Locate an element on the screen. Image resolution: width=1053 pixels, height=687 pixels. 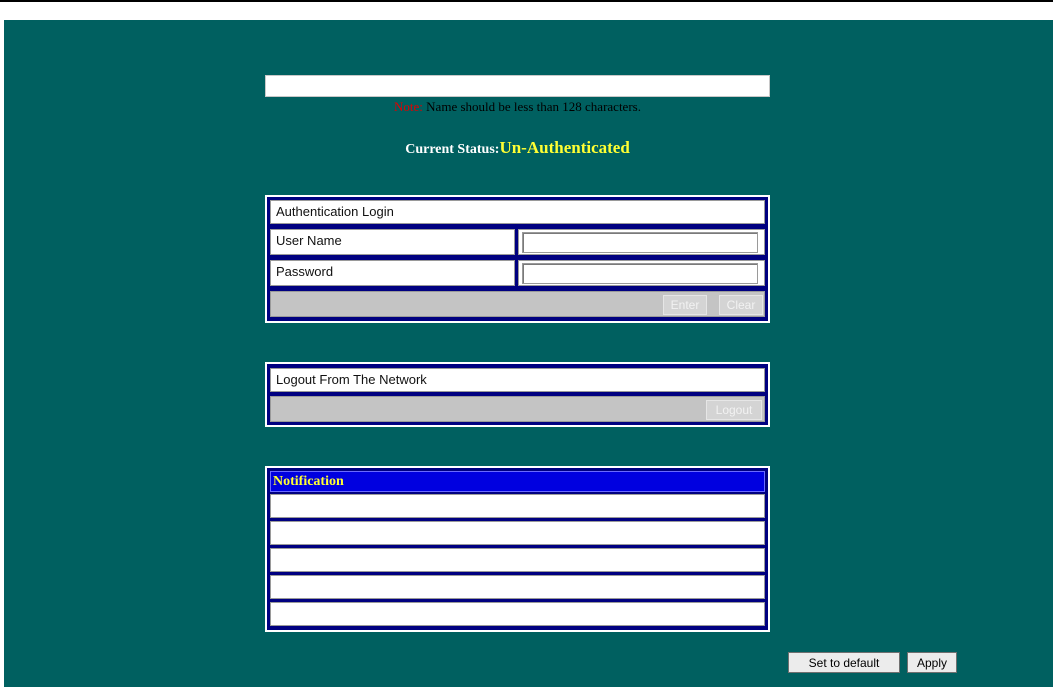
top-border is located at coordinates (526, 1).